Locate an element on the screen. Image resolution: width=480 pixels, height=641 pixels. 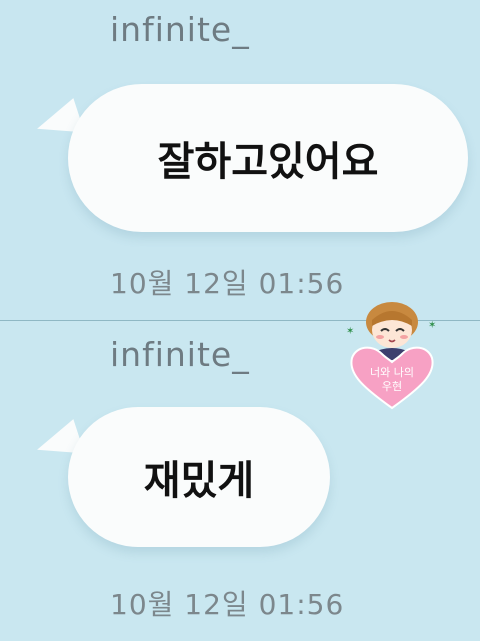
sticker-text-line1: 너와 나의 is located at coordinates (392, 372).